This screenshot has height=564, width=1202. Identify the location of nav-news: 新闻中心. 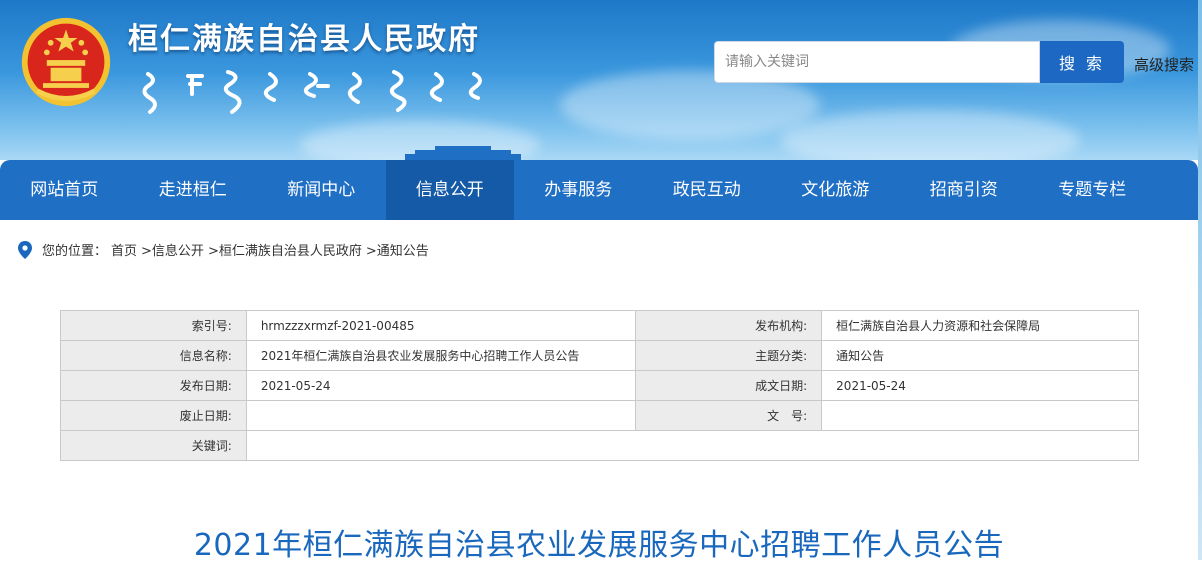
(321, 190).